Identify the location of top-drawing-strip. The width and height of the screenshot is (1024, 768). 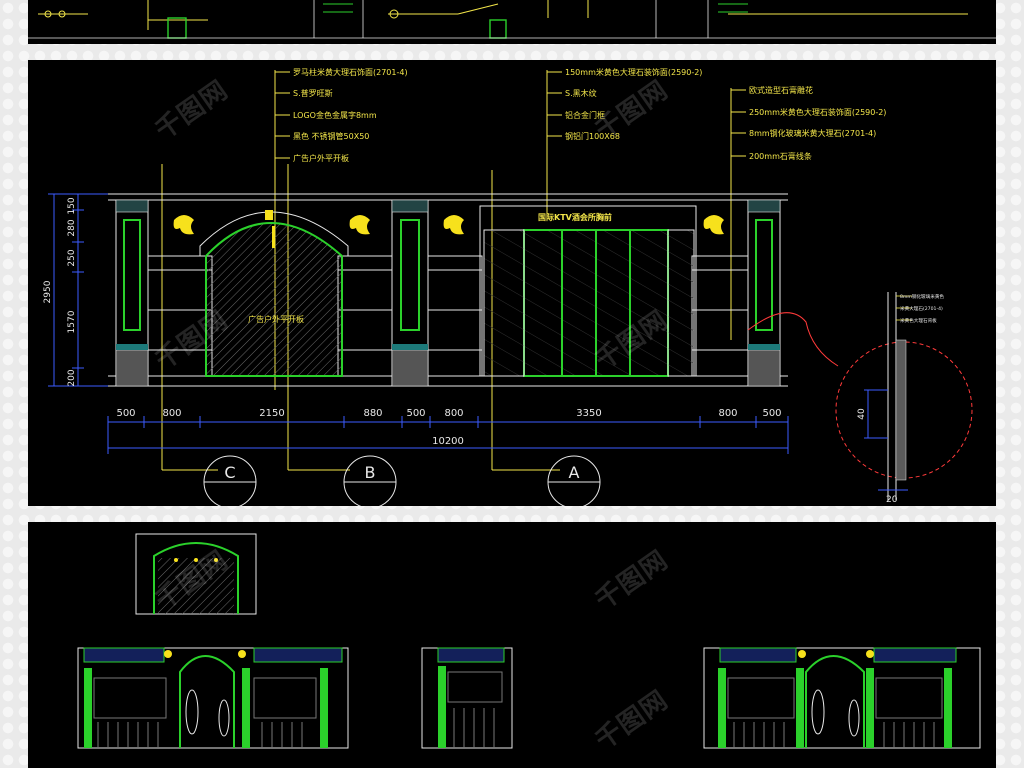
(512, 22).